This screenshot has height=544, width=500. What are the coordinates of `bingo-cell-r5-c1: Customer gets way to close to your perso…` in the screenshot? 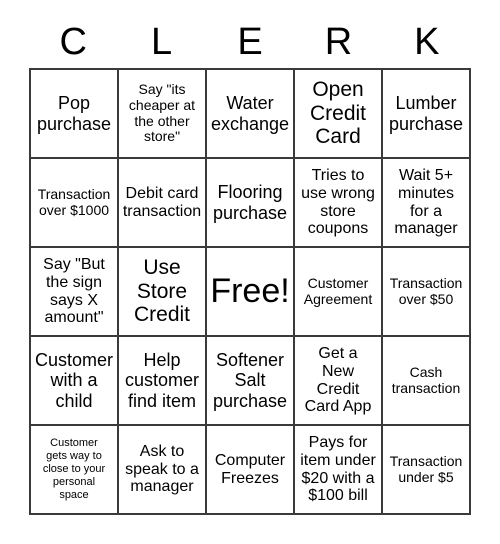 It's located at (75, 470).